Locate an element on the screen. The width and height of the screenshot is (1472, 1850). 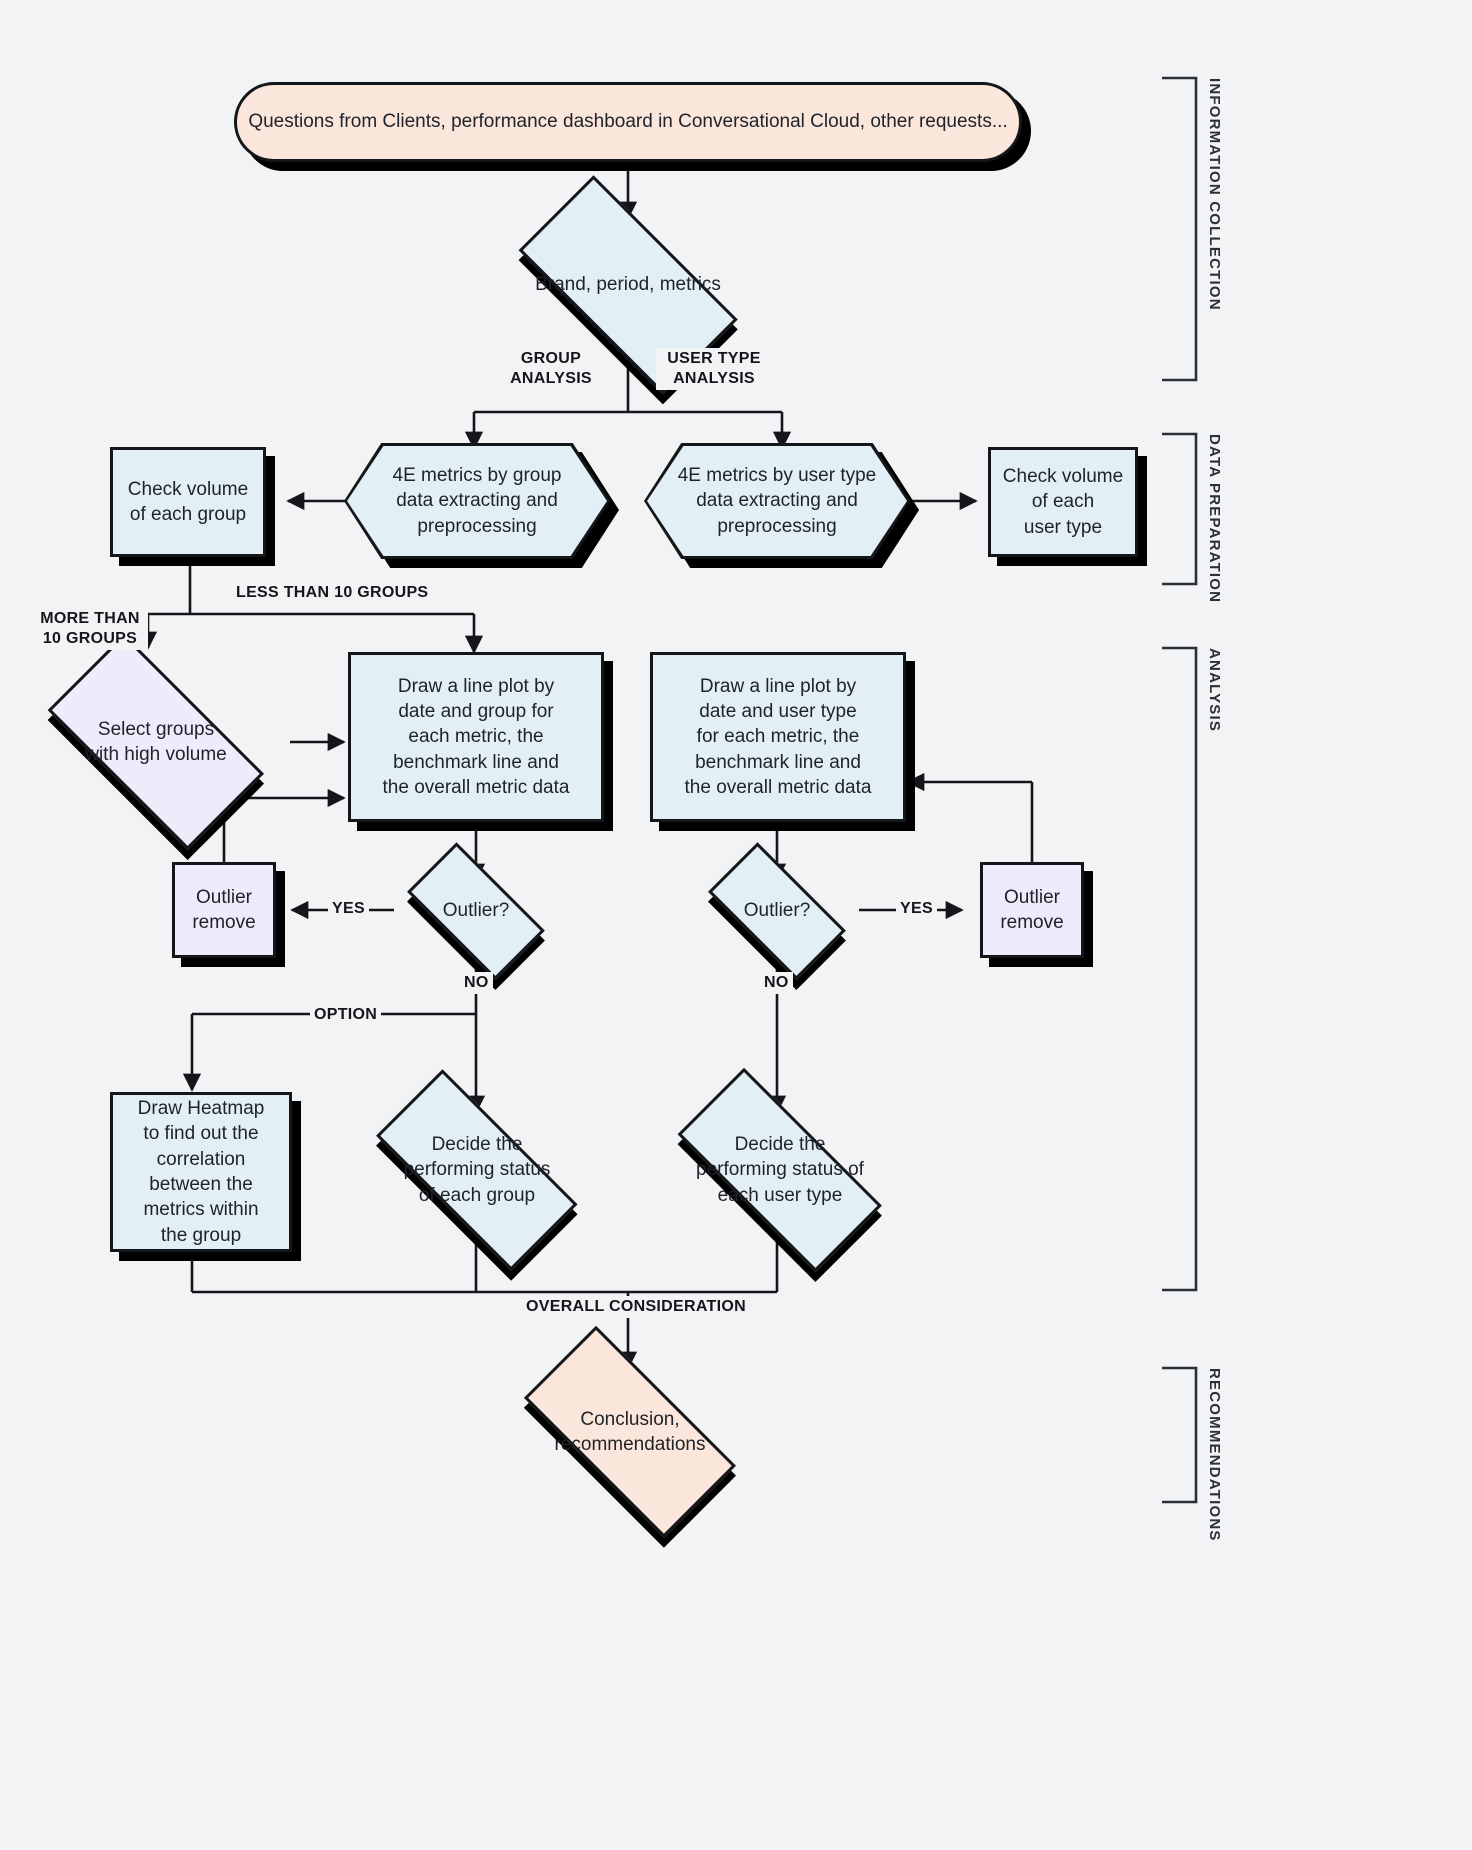
node-outlier-question-right-label: Outlier? is located at coordinates (777, 911).